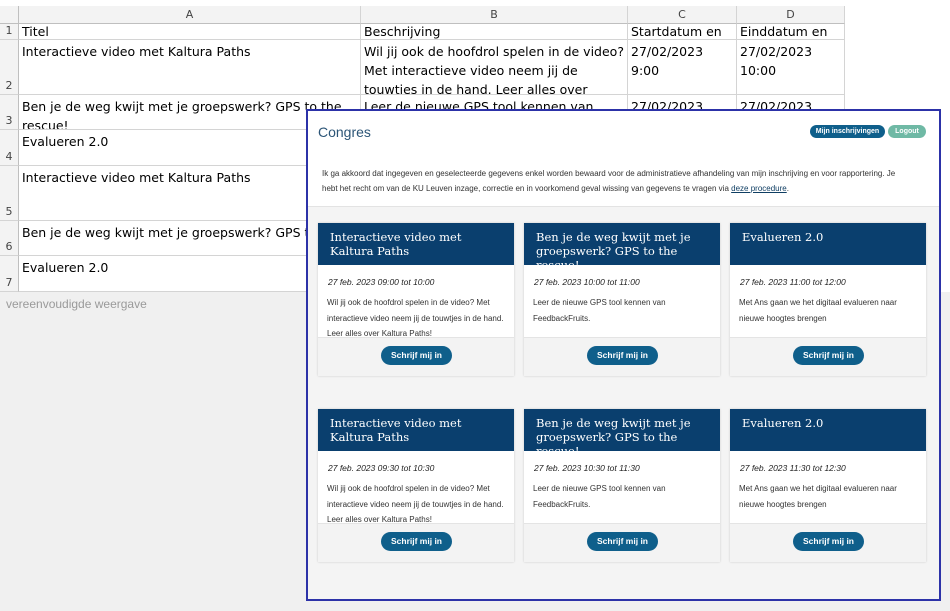  Describe the element at coordinates (9, 32) in the screenshot. I see `row-header-1: 1` at that location.